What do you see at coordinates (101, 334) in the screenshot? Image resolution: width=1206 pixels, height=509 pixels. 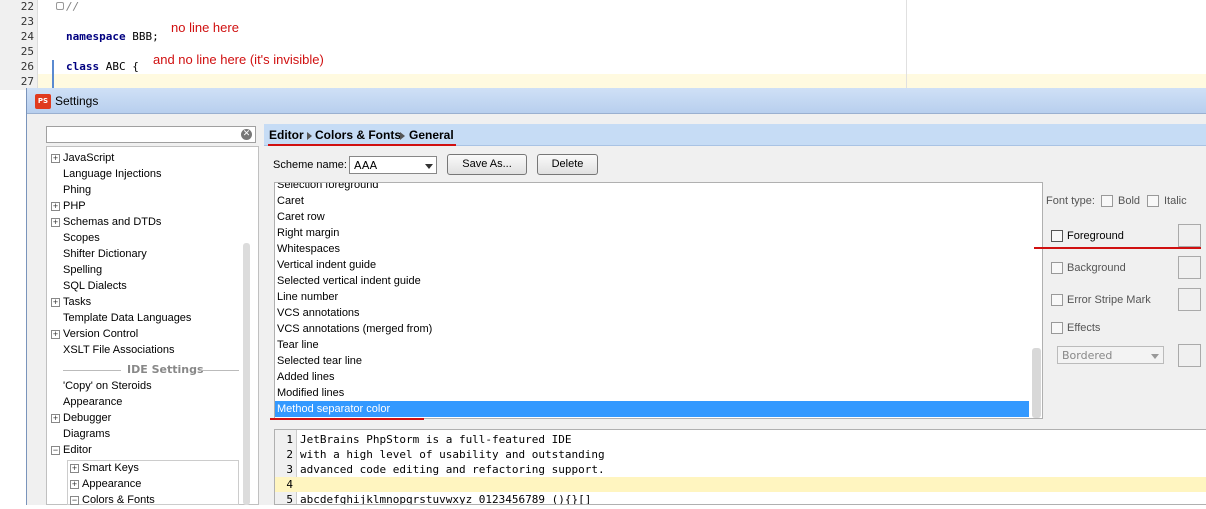 I see `tree-item-label: Version Control` at bounding box center [101, 334].